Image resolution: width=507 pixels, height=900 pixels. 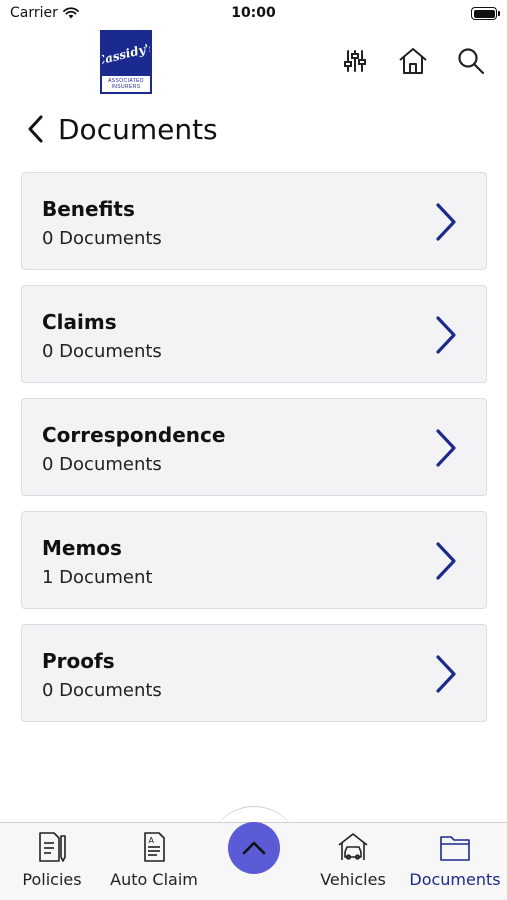 I want to click on search-button, so click(x=471, y=61).